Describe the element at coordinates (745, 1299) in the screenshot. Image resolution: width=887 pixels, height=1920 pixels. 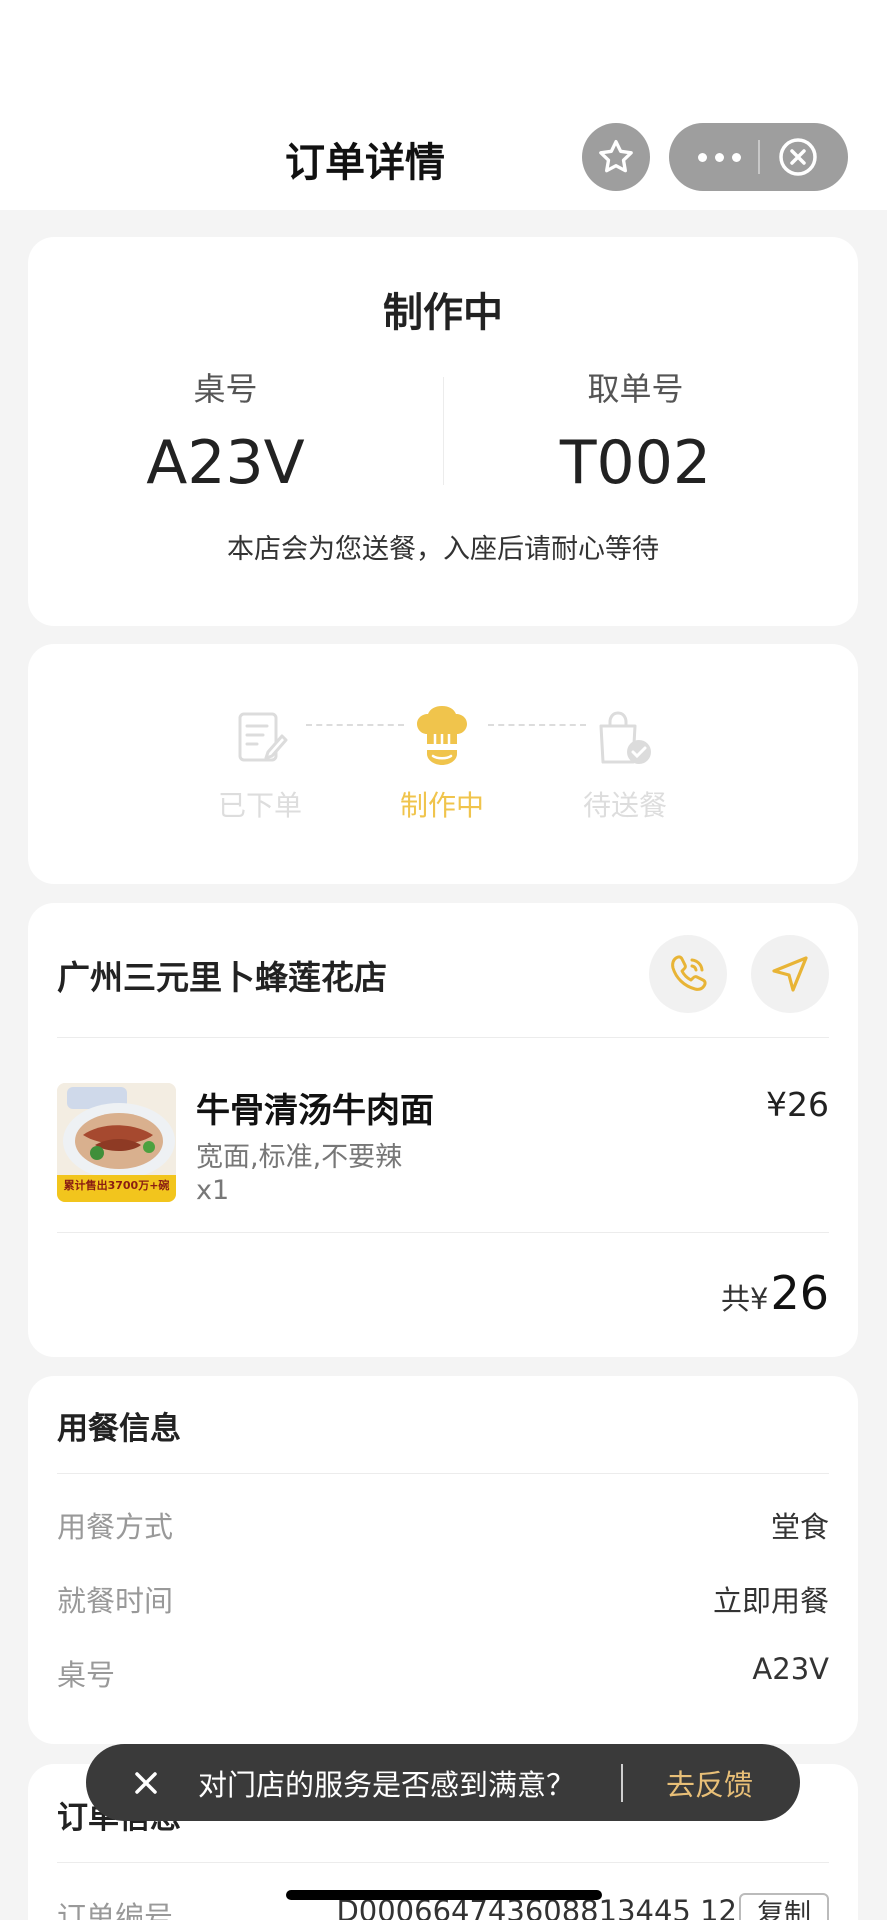
I see `total-prefix: 共¥` at that location.